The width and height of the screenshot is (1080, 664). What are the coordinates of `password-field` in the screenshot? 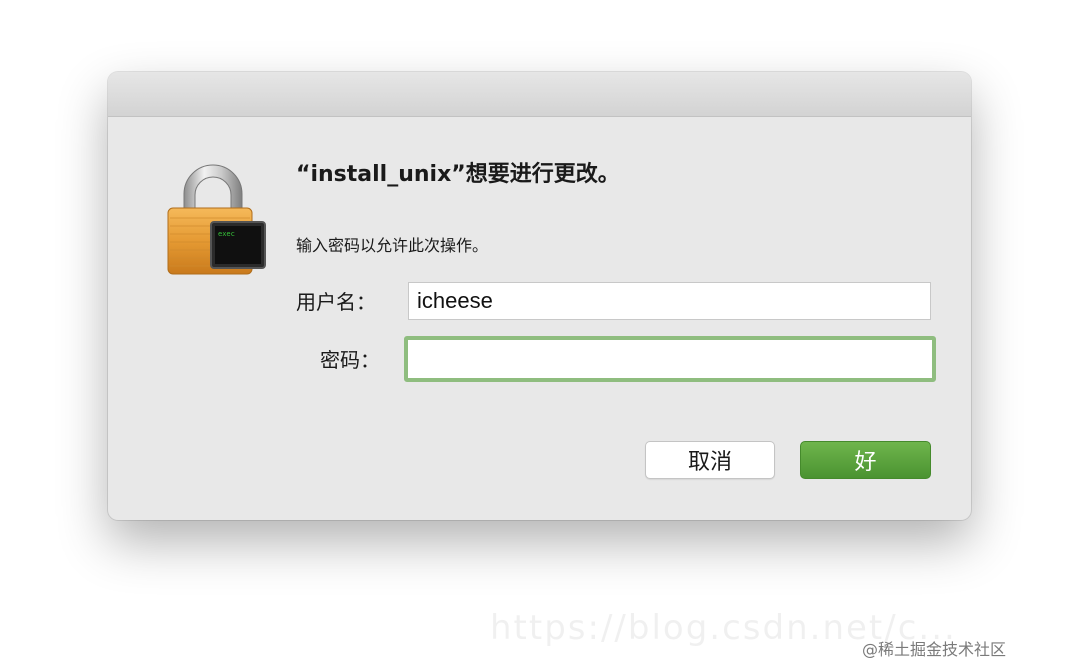 It's located at (670, 359).